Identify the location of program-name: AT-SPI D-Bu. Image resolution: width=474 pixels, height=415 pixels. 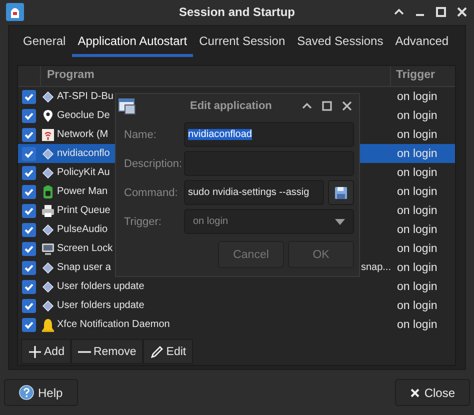
(85, 96).